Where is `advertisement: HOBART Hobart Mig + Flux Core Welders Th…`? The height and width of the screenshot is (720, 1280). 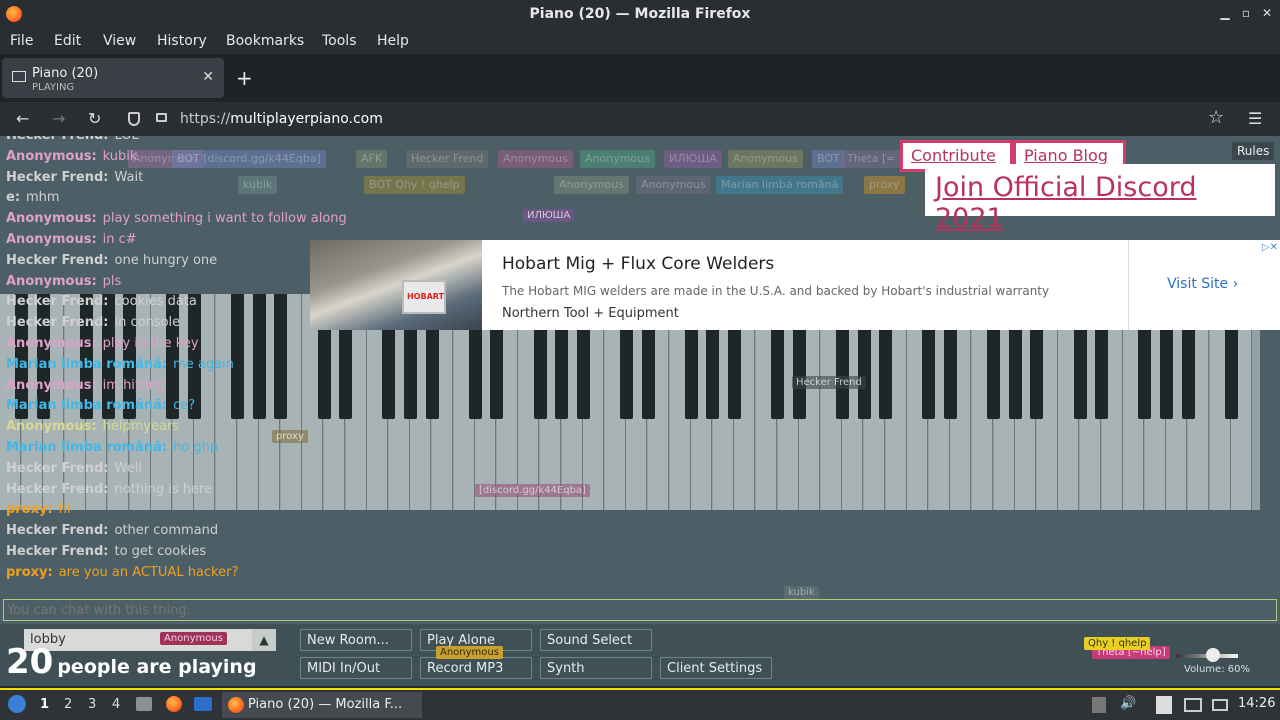 advertisement: HOBART Hobart Mig + Flux Core Welders Th… is located at coordinates (795, 285).